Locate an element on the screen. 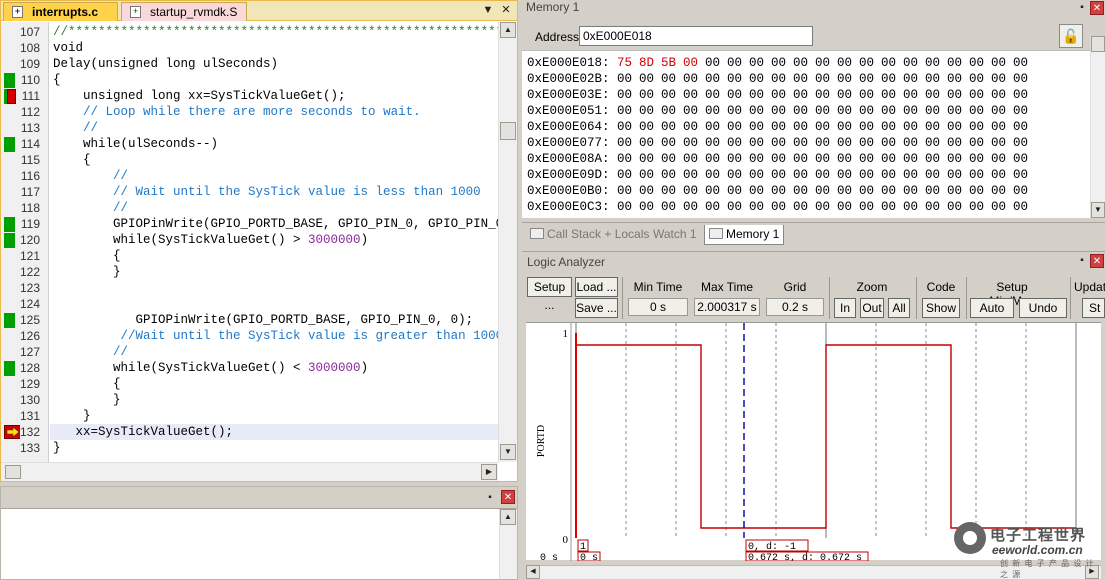 Image resolution: width=1105 pixels, height=580 pixels. gutter-line: 123 is located at coordinates (24, 288).